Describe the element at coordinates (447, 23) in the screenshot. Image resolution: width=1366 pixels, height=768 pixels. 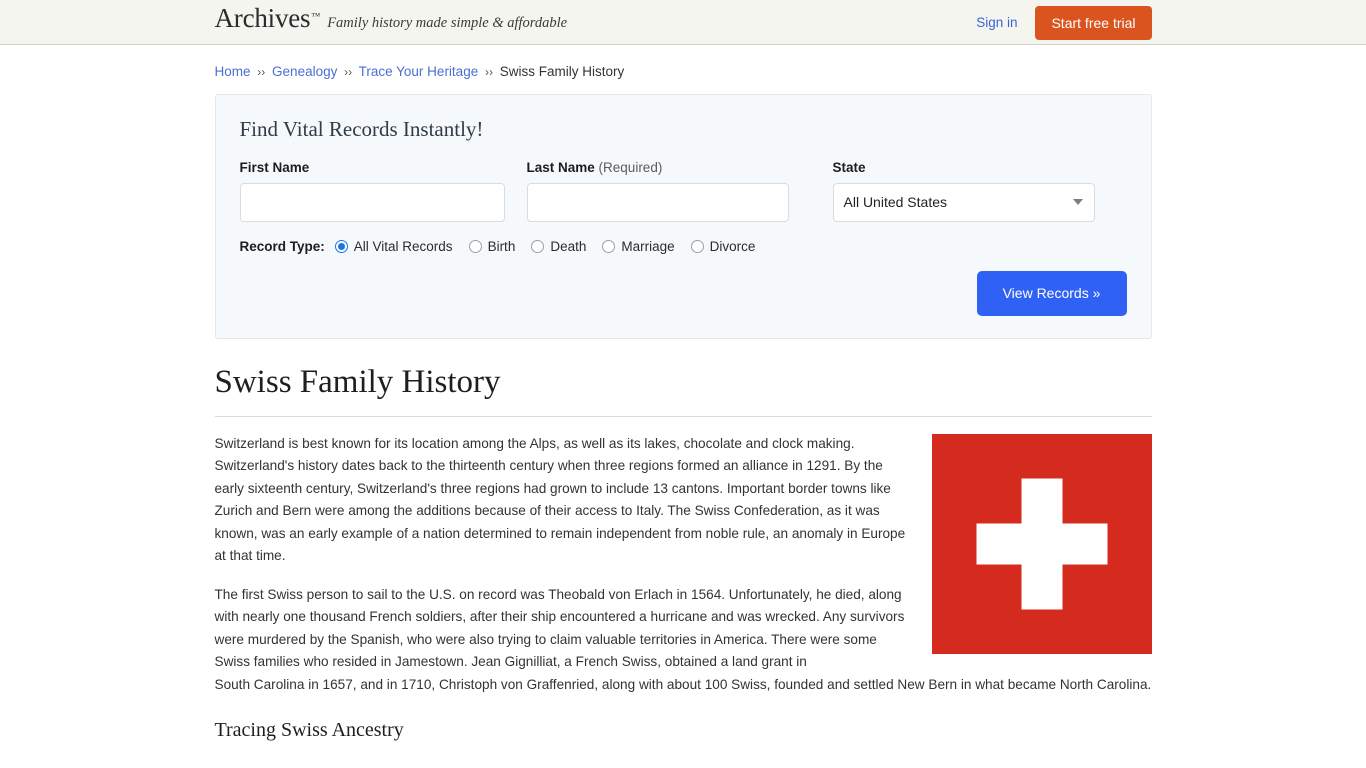
I see `brand-tagline: Family history made simple & affordable` at that location.